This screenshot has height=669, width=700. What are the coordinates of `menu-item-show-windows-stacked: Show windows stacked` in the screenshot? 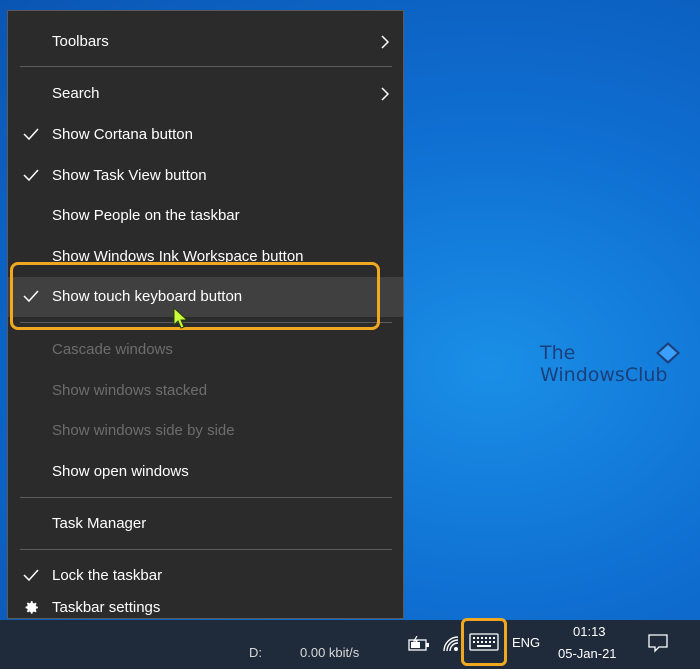 It's located at (205, 391).